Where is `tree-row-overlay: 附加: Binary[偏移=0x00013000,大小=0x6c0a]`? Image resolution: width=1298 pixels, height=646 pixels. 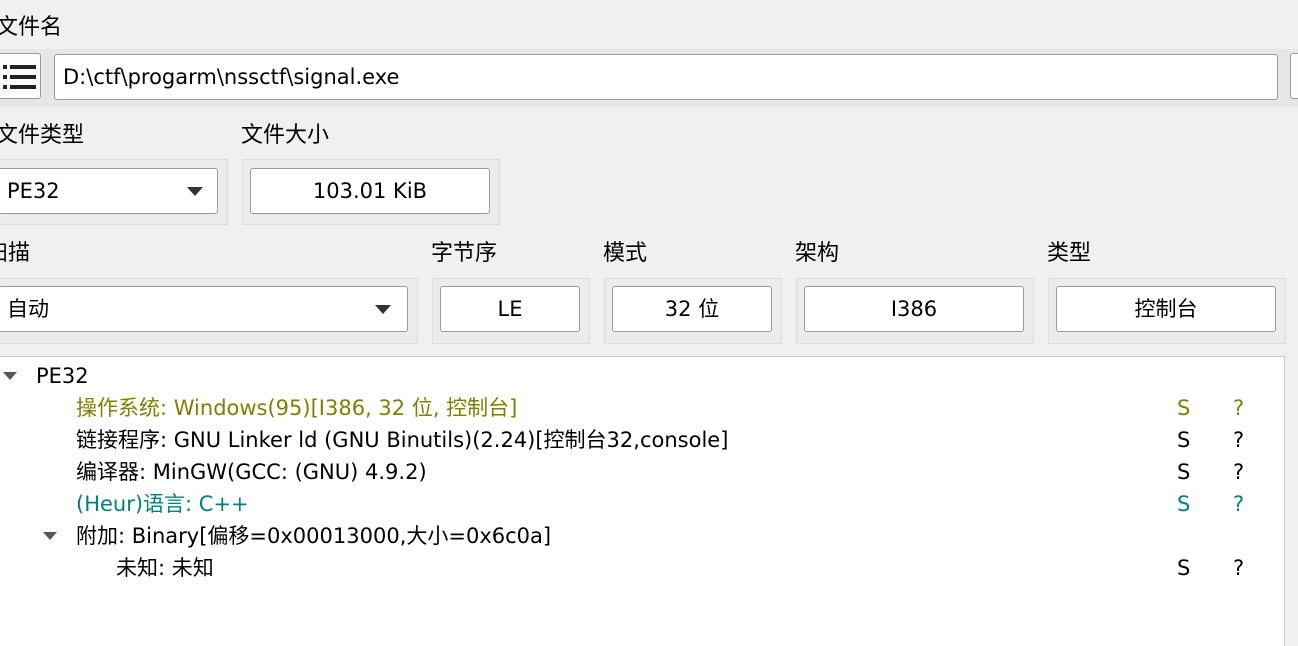 tree-row-overlay: 附加: Binary[偏移=0x00013000,大小=0x6c0a] is located at coordinates (642, 536).